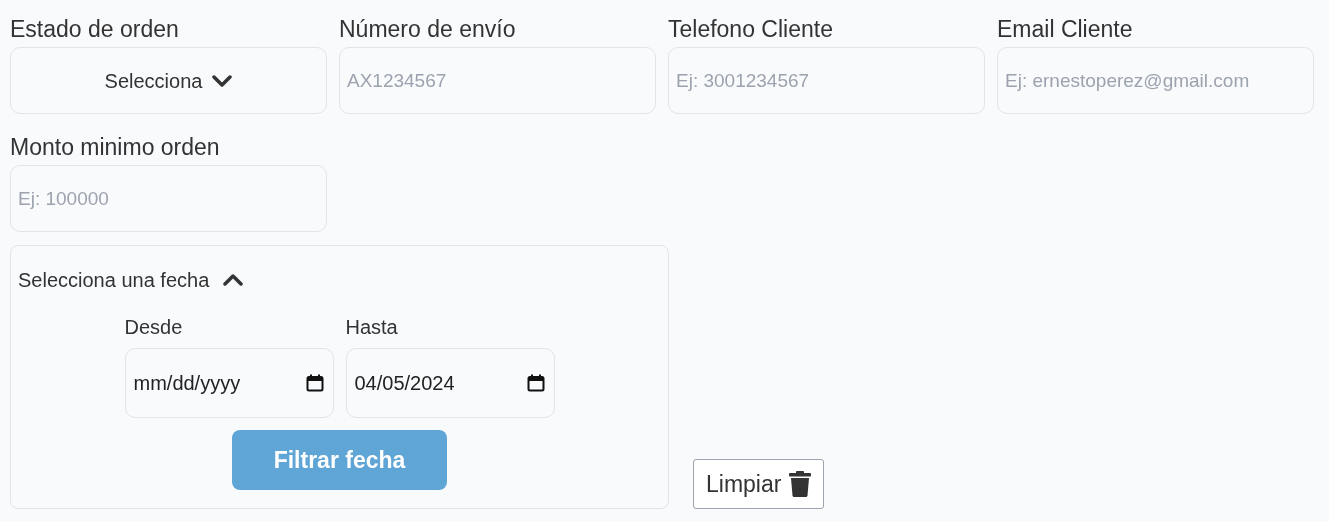 This screenshot has width=1329, height=522. I want to click on field-label: Hasta, so click(372, 327).